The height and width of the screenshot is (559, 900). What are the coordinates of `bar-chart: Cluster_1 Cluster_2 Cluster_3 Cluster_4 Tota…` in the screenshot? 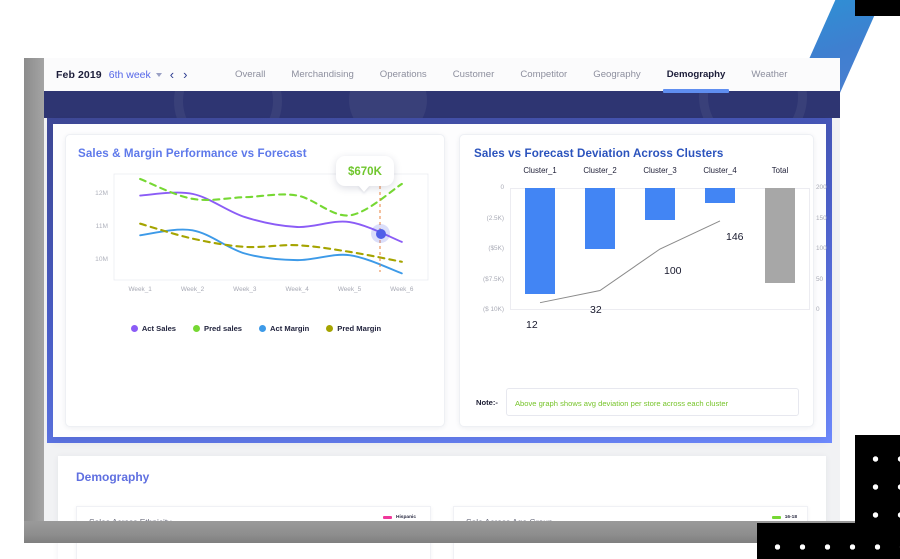 It's located at (650, 248).